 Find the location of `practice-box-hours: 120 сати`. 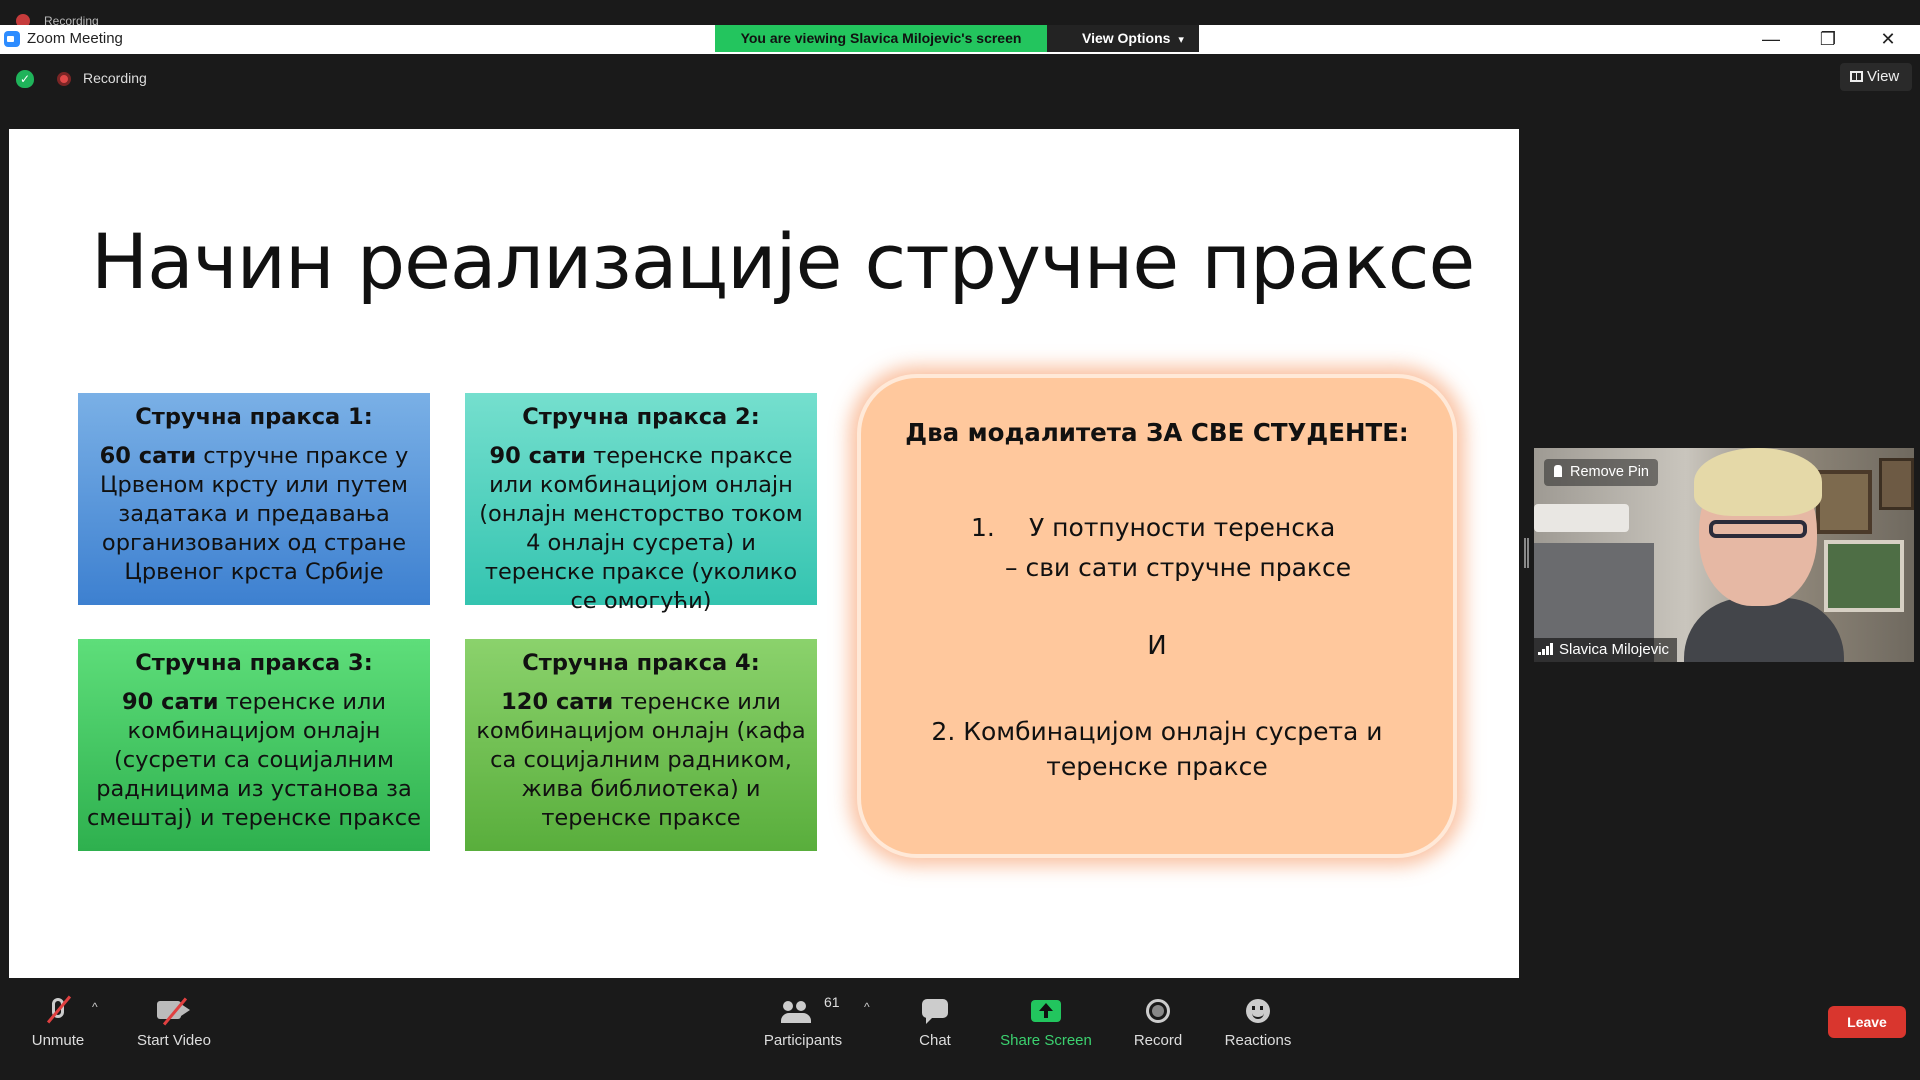

practice-box-hours: 120 сати is located at coordinates (557, 702).